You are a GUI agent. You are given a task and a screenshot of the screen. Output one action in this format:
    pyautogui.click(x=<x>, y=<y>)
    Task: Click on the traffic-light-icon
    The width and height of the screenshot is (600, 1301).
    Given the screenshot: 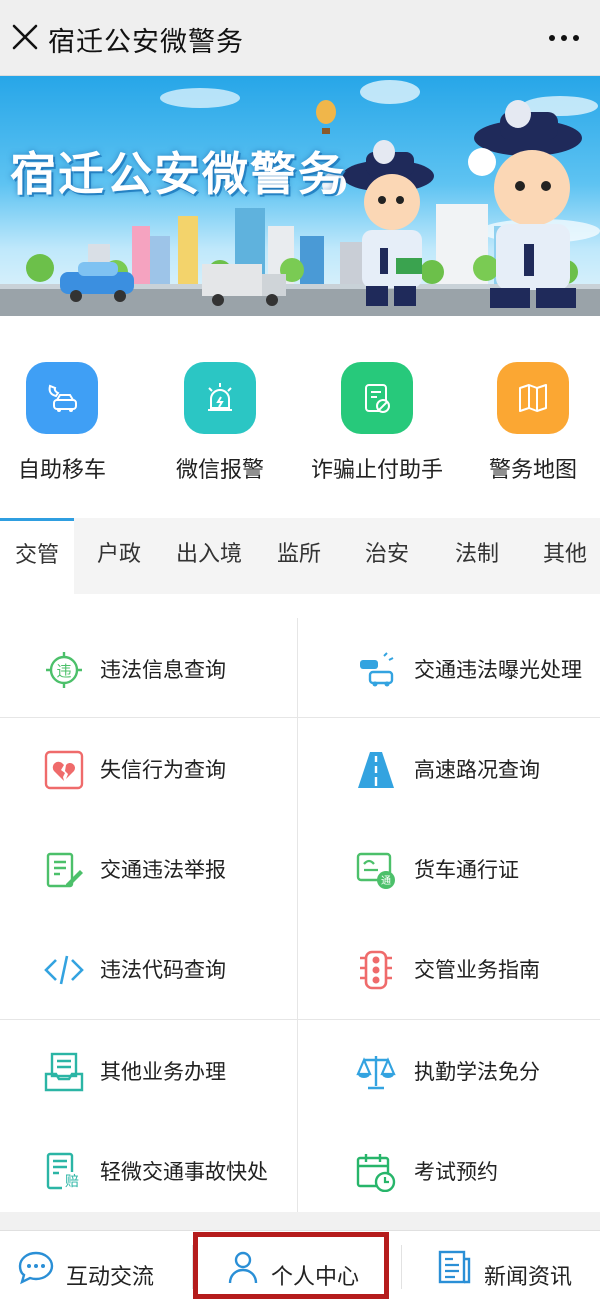 What is the action you would take?
    pyautogui.click(x=376, y=970)
    